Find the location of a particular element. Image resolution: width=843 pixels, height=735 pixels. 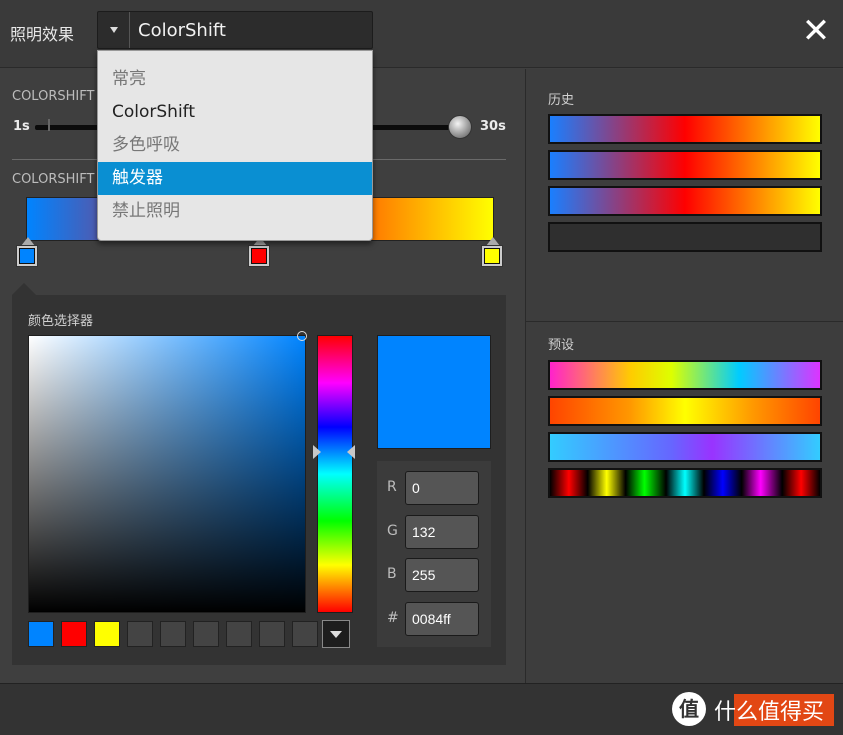

bottom-bar: 值 什么值得买 is located at coordinates (421, 709).